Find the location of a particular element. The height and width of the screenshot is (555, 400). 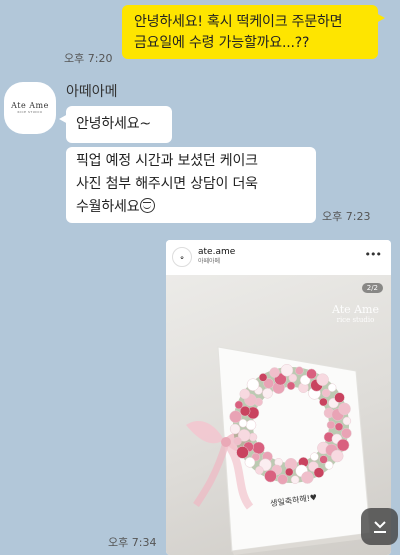

page-indicator: 2/2 is located at coordinates (372, 288).